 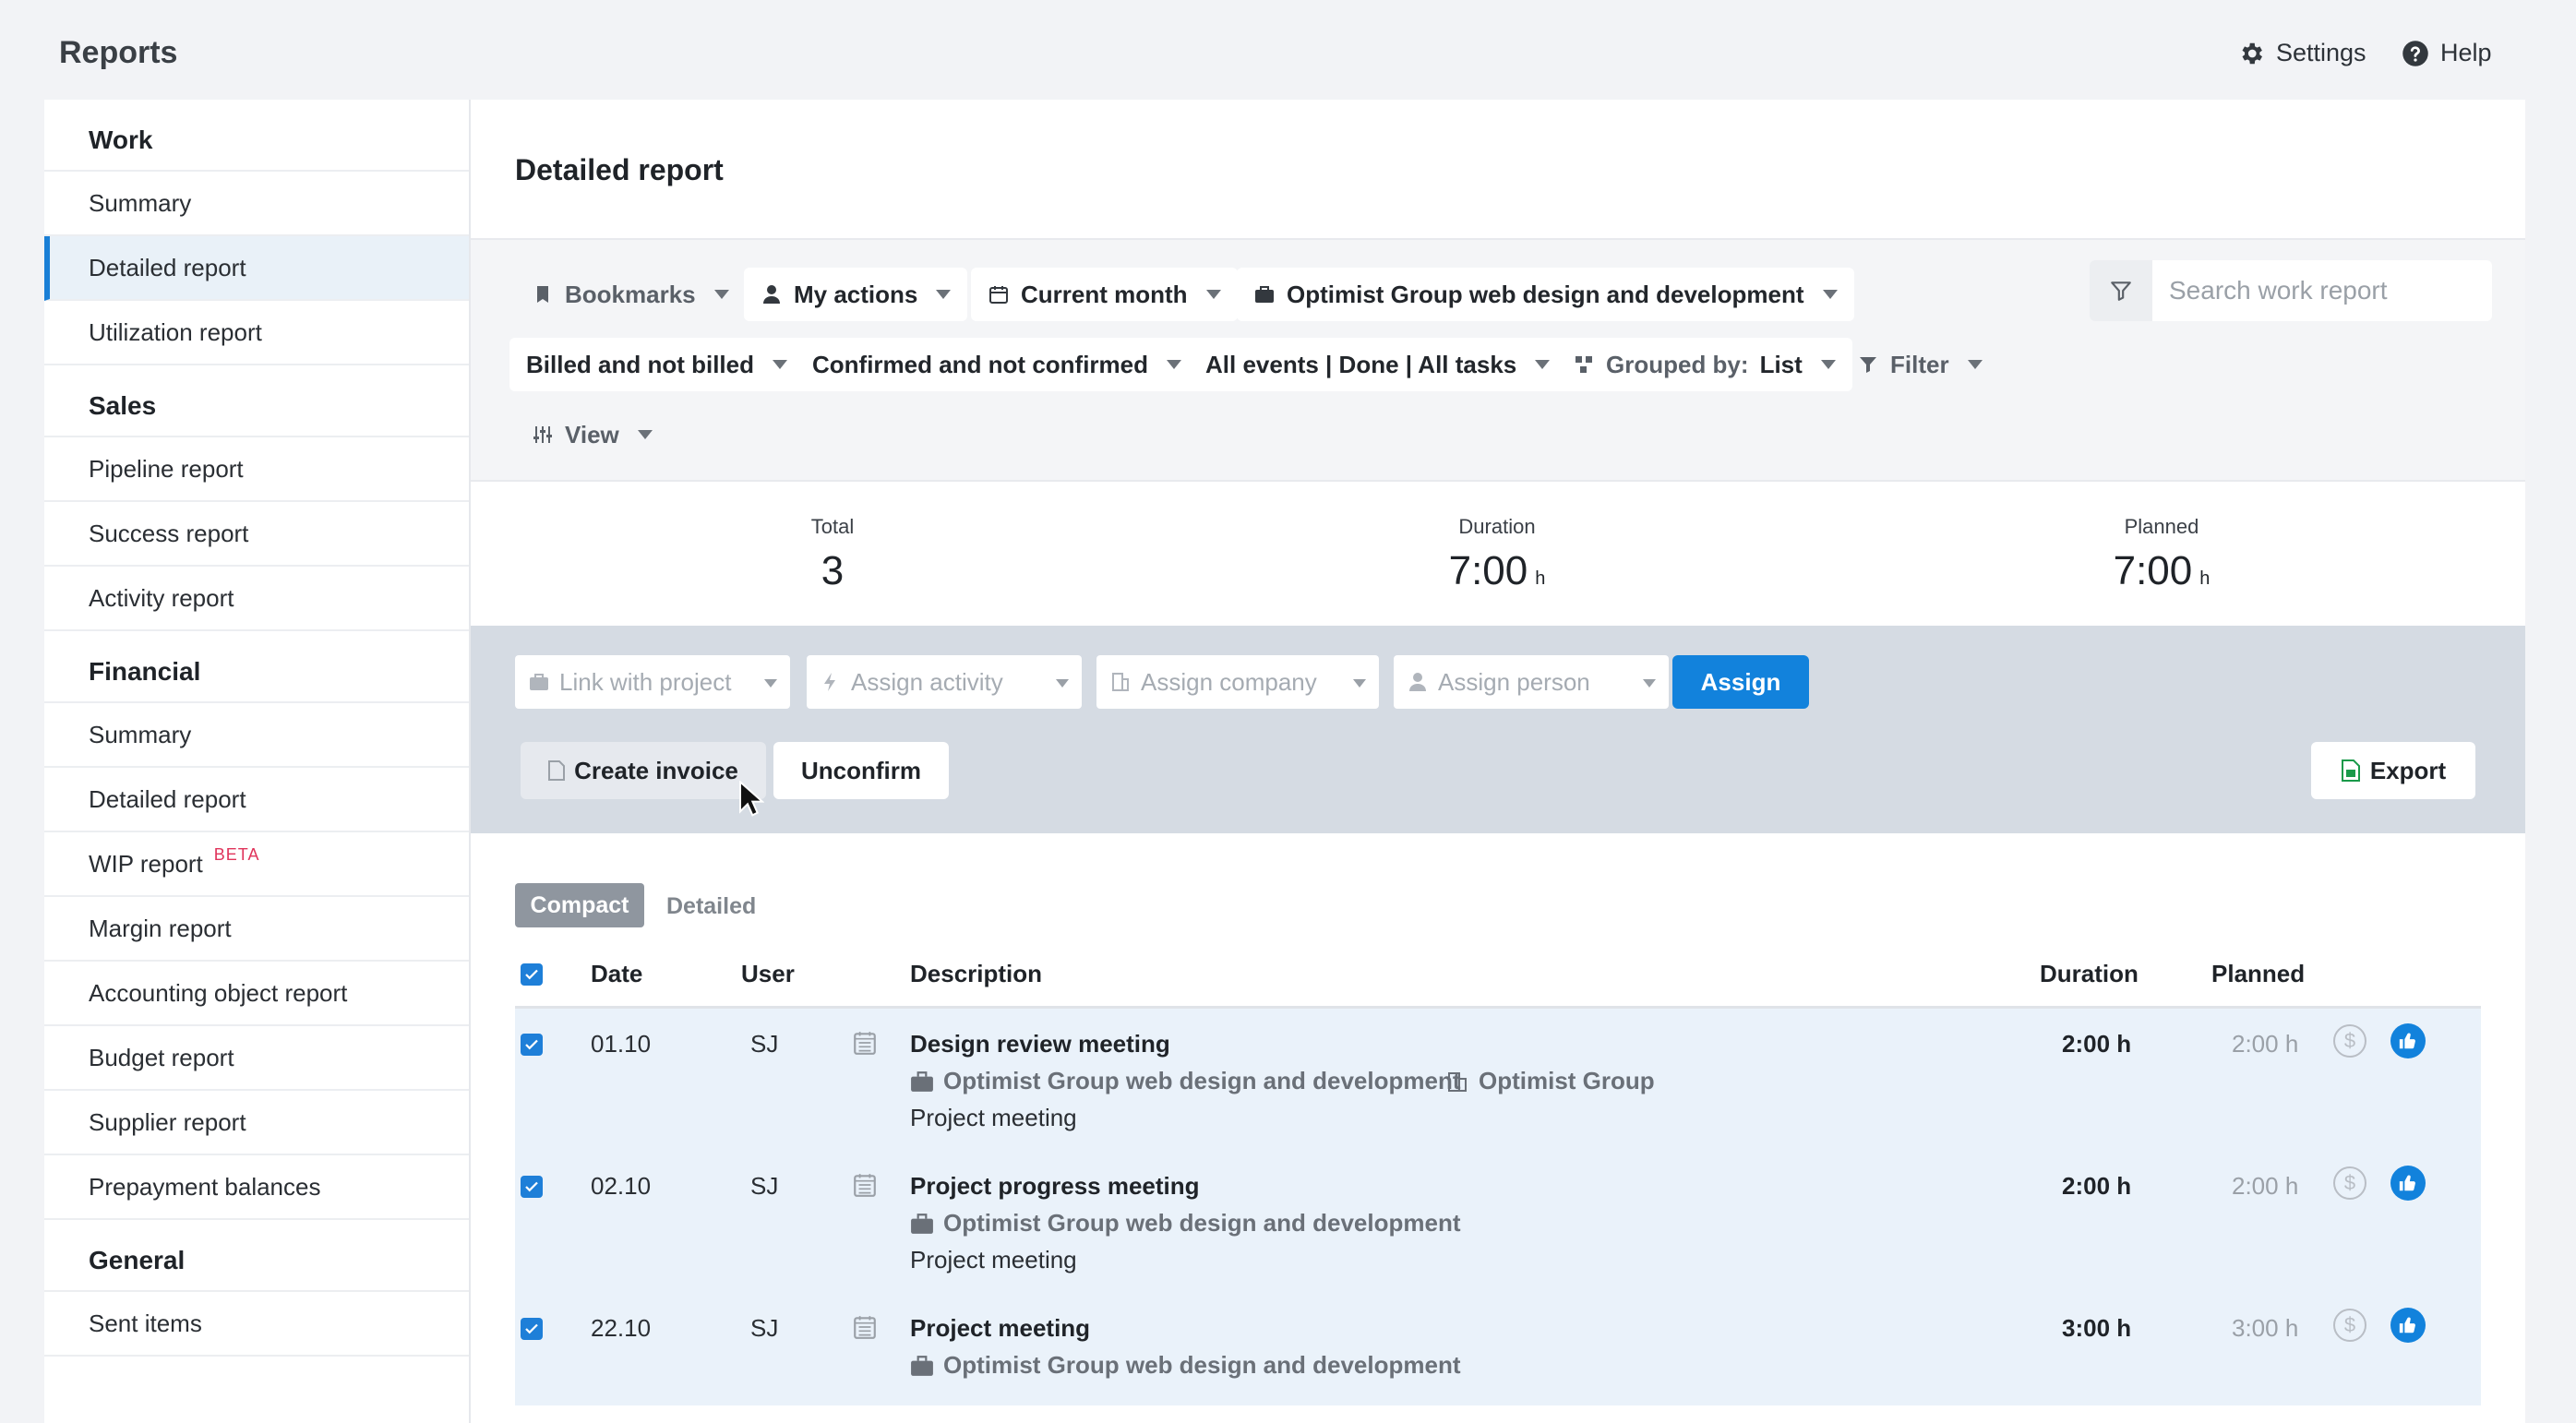 What do you see at coordinates (256, 599) in the screenshot?
I see `sidebar-item-activity-report: Activity report` at bounding box center [256, 599].